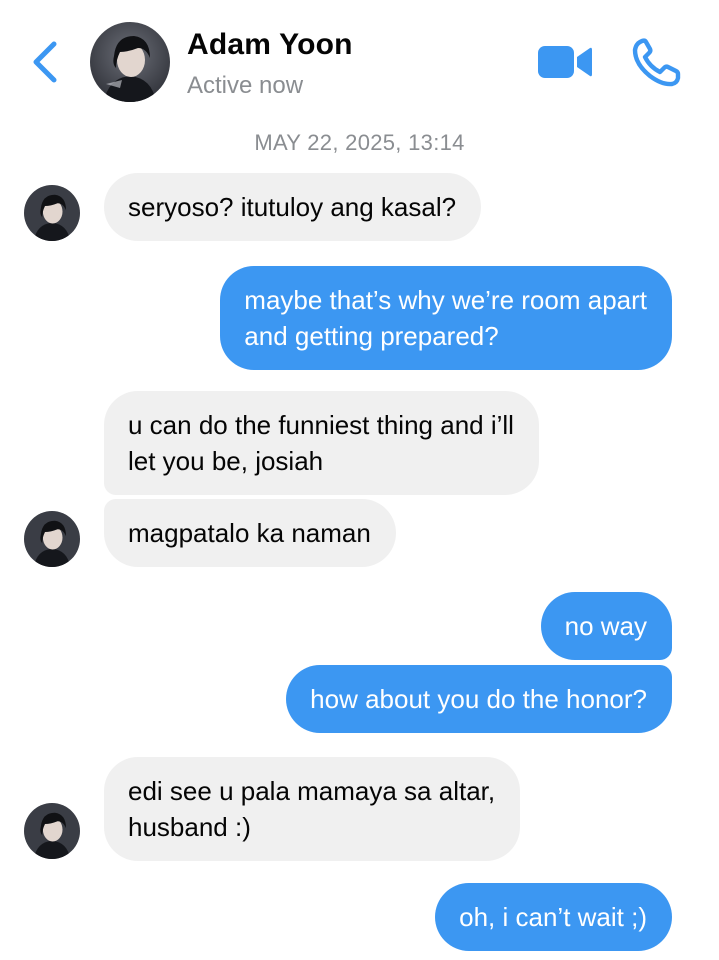 This screenshot has height=960, width=719. Describe the element at coordinates (479, 699) in the screenshot. I see `outgoing-message: how about you do the honor?` at that location.